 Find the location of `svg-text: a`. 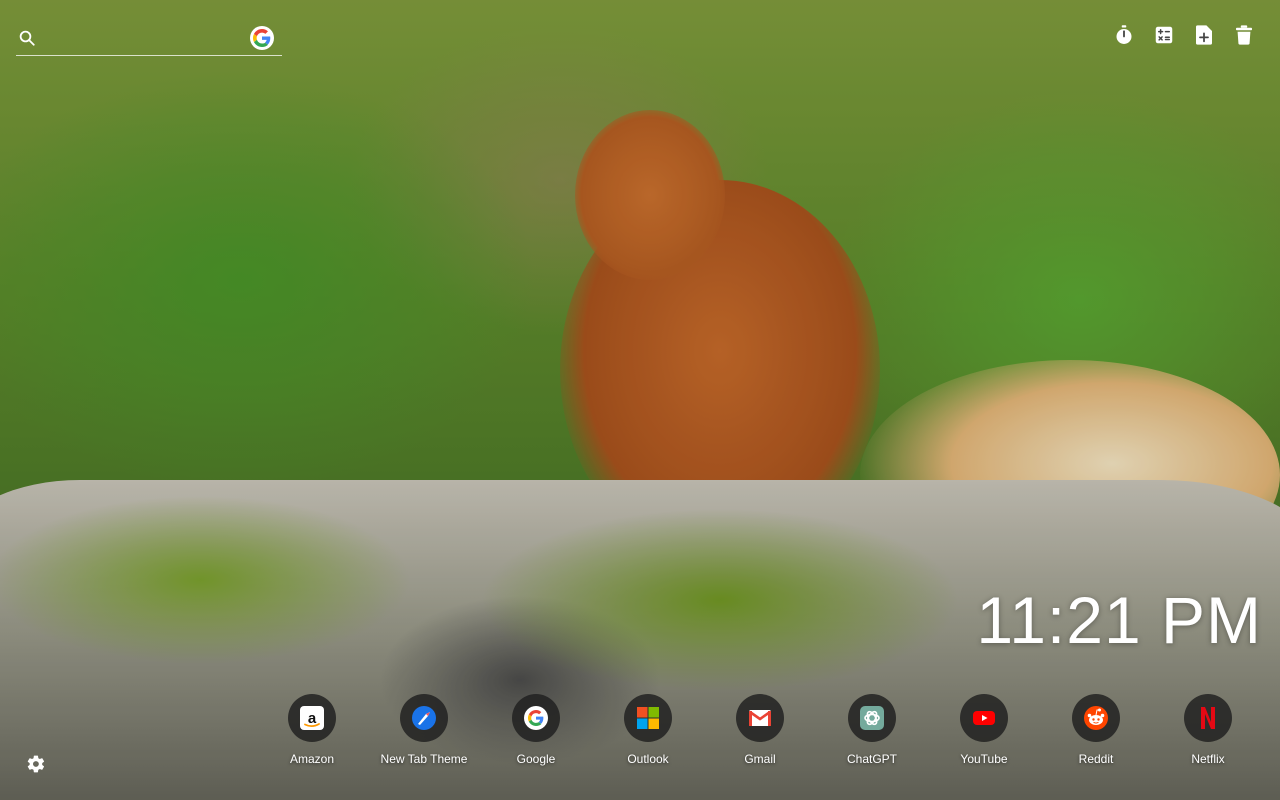

svg-text: a is located at coordinates (312, 718).